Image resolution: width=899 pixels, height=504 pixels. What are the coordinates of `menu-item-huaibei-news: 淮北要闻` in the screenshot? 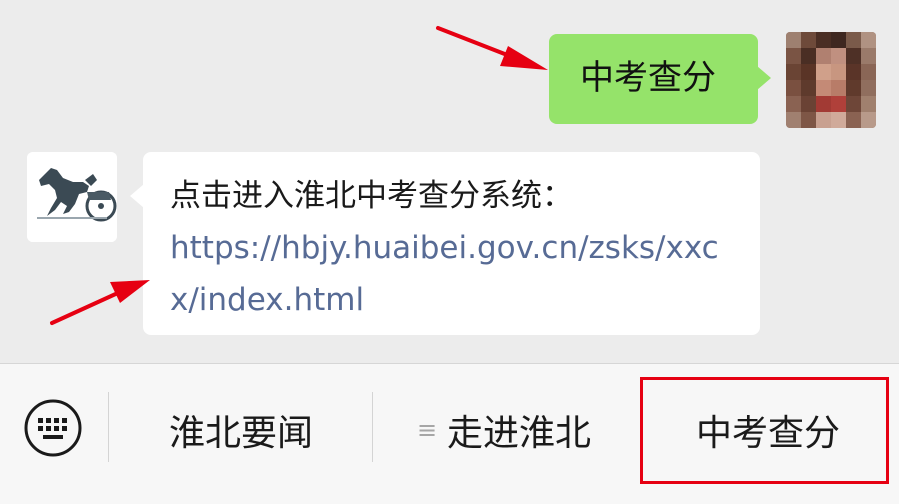 It's located at (241, 430).